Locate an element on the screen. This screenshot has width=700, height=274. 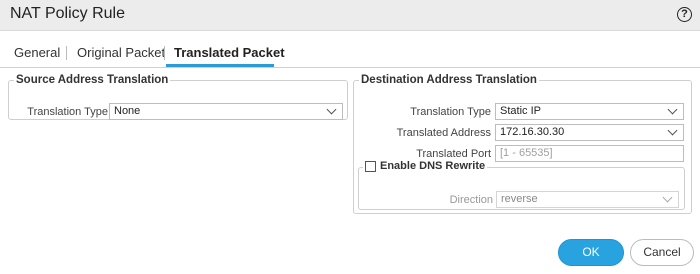
dns-rewrite-row: Enable DNS Rewrite is located at coordinates (425, 166).